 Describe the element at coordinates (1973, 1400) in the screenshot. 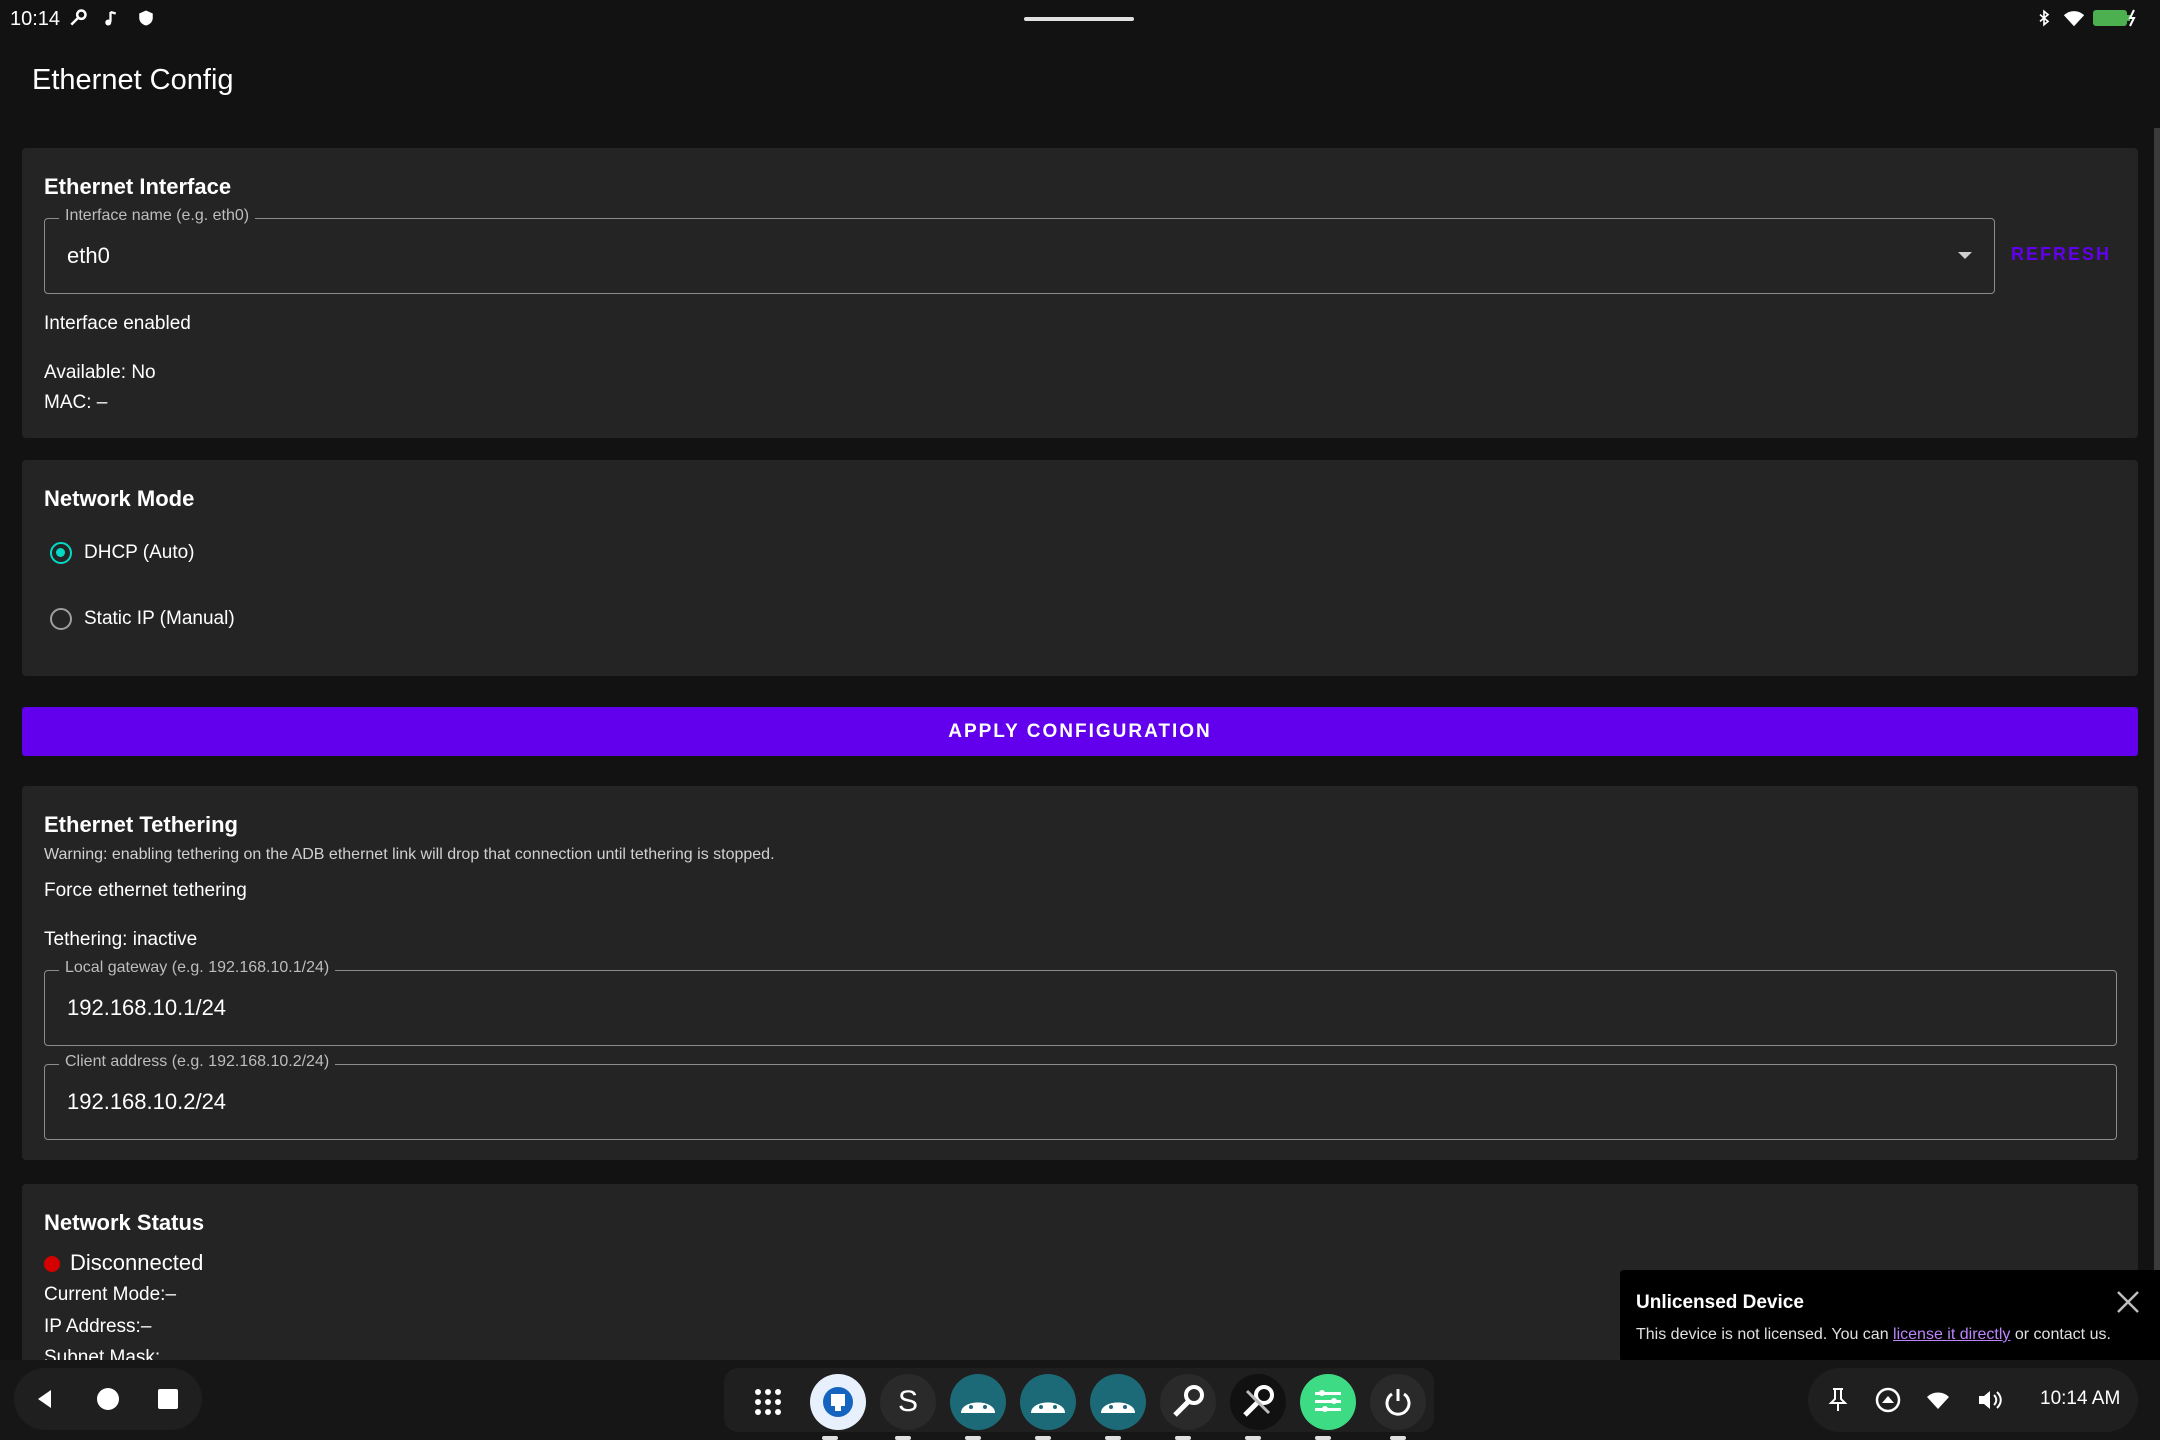

I see `system-tray: 10:14 AM` at that location.